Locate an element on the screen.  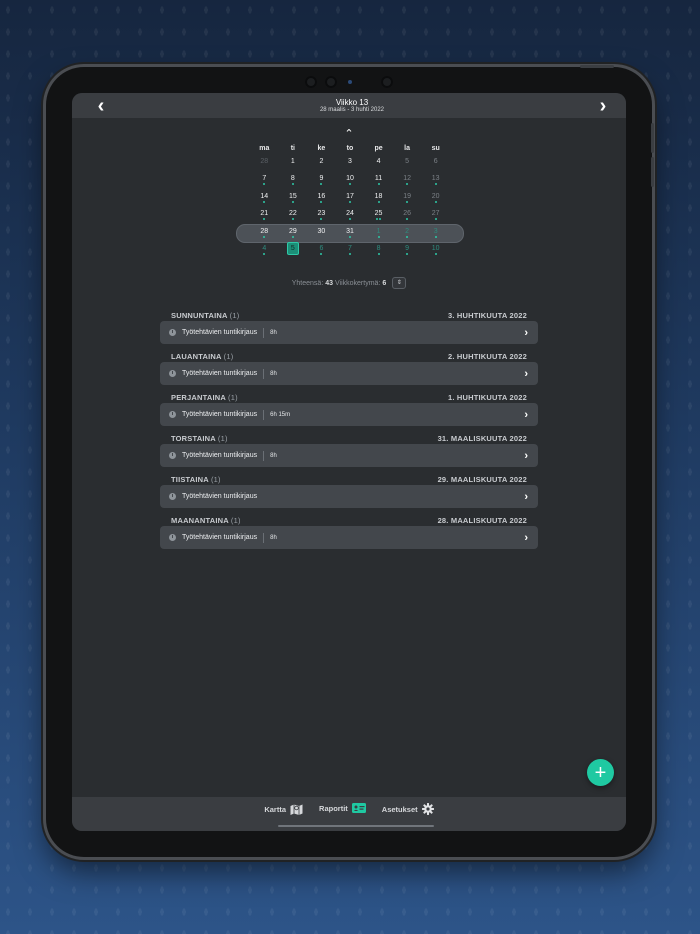
entry-divider is located at coordinates (264, 455).